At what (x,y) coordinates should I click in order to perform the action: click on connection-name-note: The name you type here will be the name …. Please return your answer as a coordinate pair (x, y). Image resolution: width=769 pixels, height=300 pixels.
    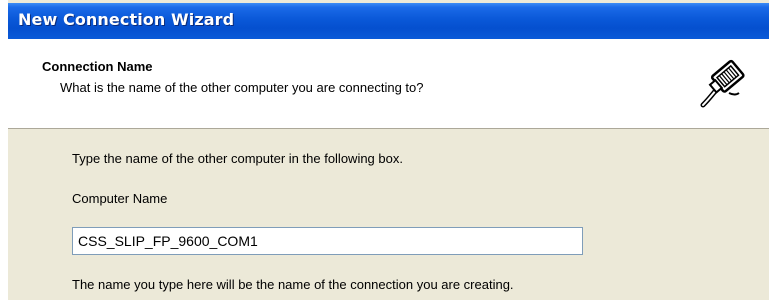
    Looking at the image, I should click on (293, 284).